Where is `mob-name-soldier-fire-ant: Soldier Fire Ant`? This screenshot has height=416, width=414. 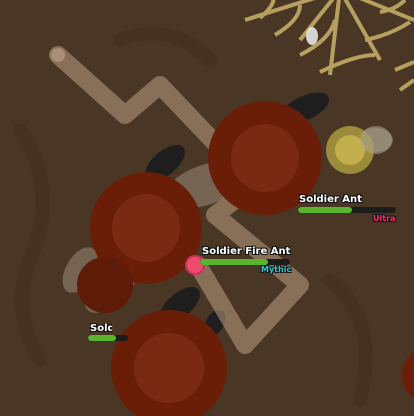 mob-name-soldier-fire-ant: Soldier Fire Ant is located at coordinates (246, 251).